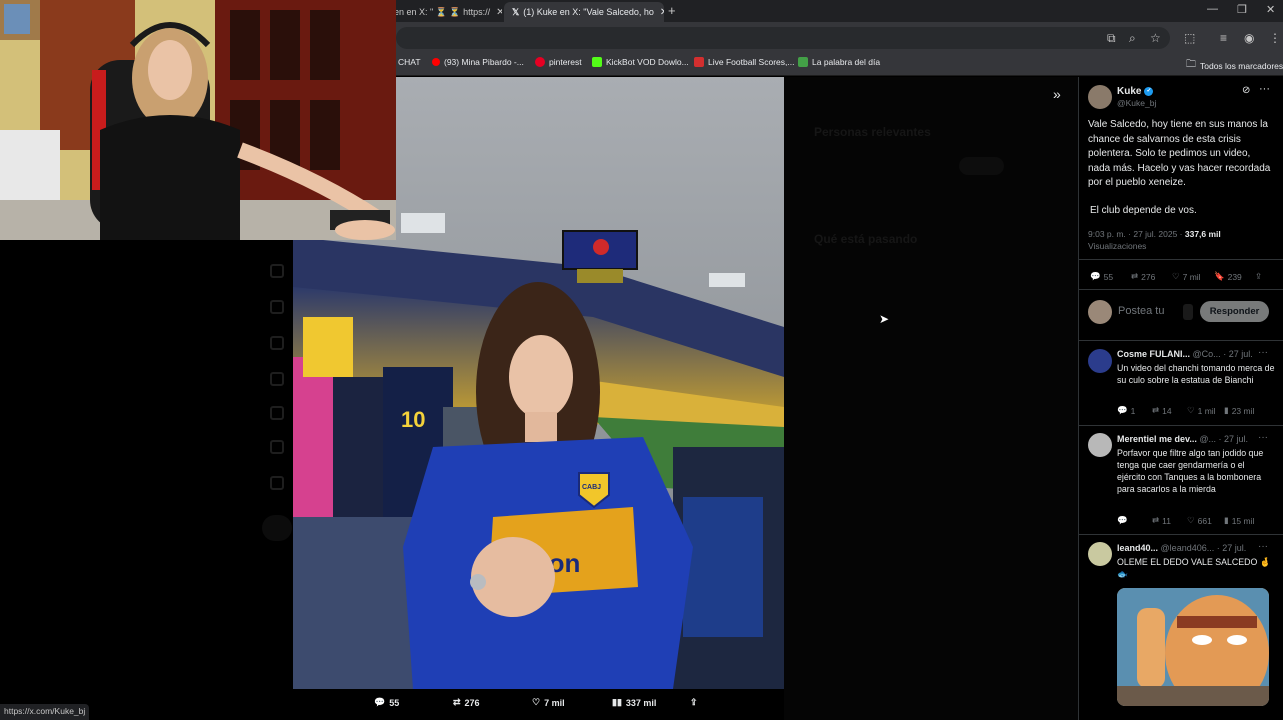 Image resolution: width=1283 pixels, height=720 pixels. I want to click on tweet-reply-stat: 💬 55, so click(1101, 276).